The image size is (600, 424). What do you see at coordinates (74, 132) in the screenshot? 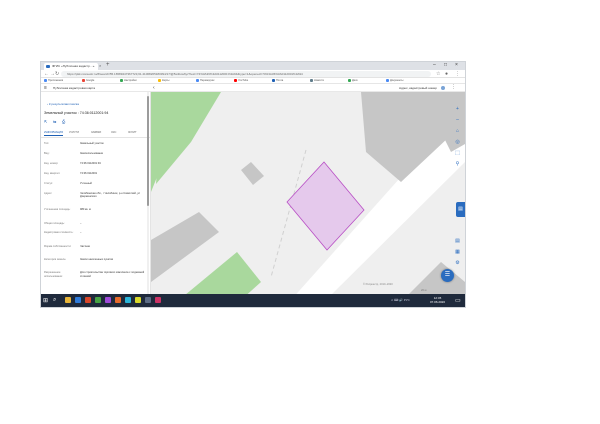
I see `tab-1: УСЛУГИ` at bounding box center [74, 132].